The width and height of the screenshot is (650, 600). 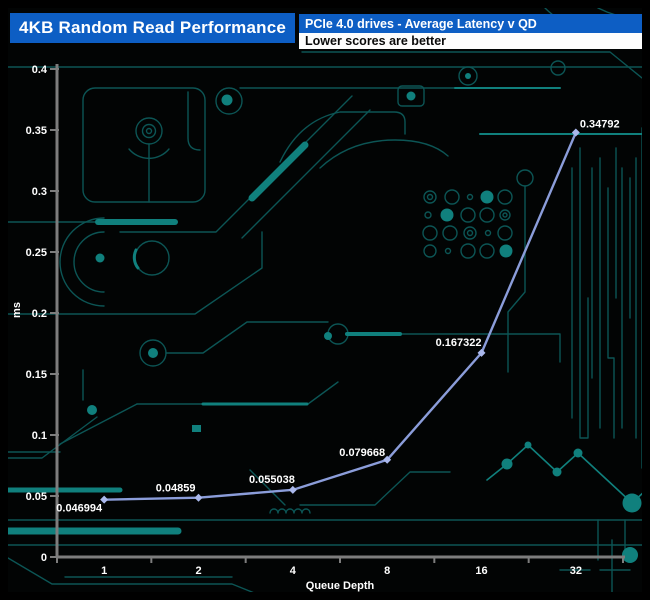 I want to click on chart-title: 4KB Random Read Performance, so click(x=152, y=27).